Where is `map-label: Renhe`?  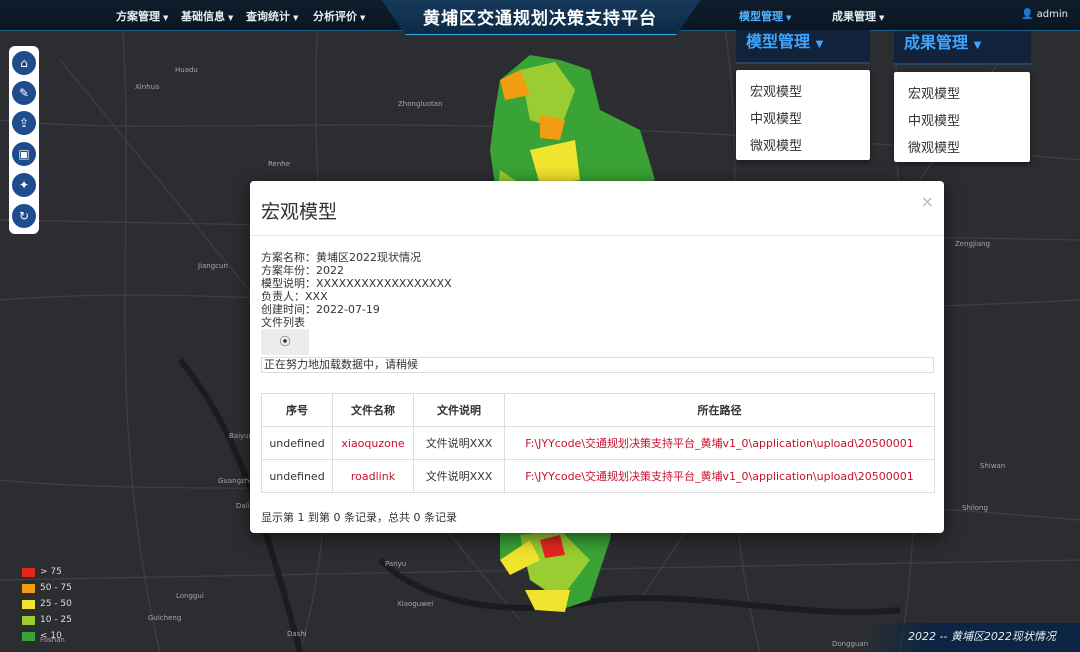
map-label: Renhe is located at coordinates (279, 164).